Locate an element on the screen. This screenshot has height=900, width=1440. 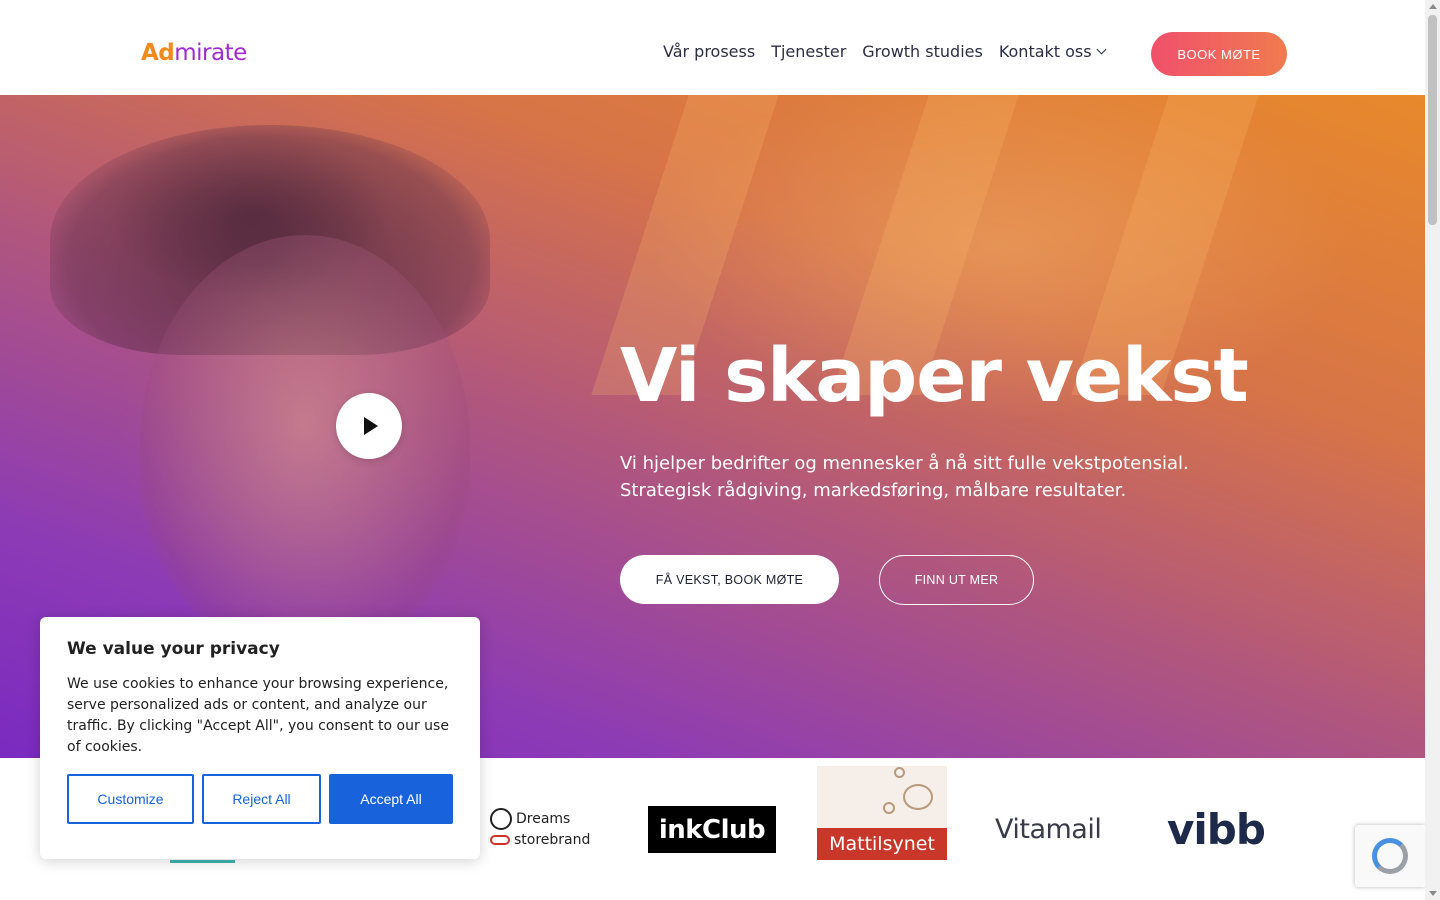
nav-item-tjenester: Tjenester is located at coordinates (808, 51).